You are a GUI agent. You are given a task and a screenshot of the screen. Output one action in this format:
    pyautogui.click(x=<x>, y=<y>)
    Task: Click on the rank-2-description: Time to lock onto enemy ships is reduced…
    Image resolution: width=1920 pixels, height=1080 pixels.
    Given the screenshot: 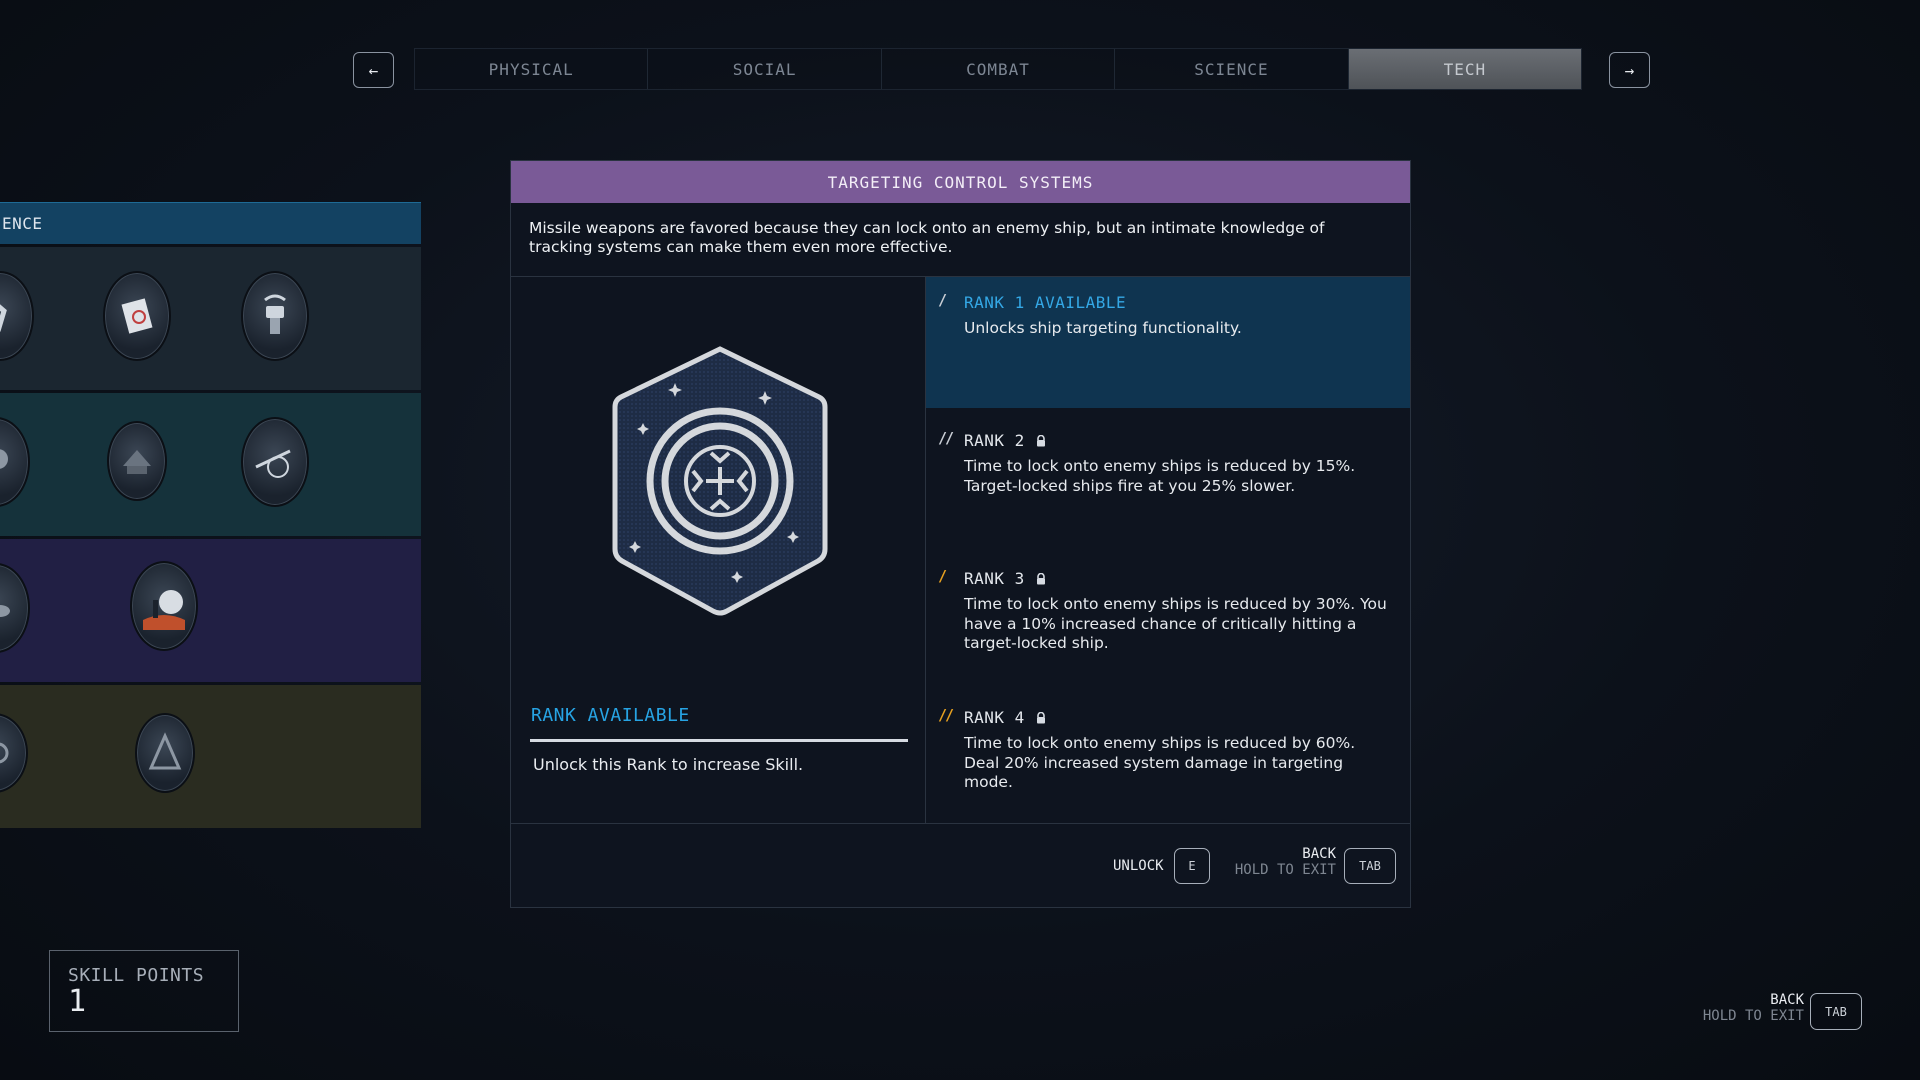 What is the action you would take?
    pyautogui.click(x=1160, y=476)
    